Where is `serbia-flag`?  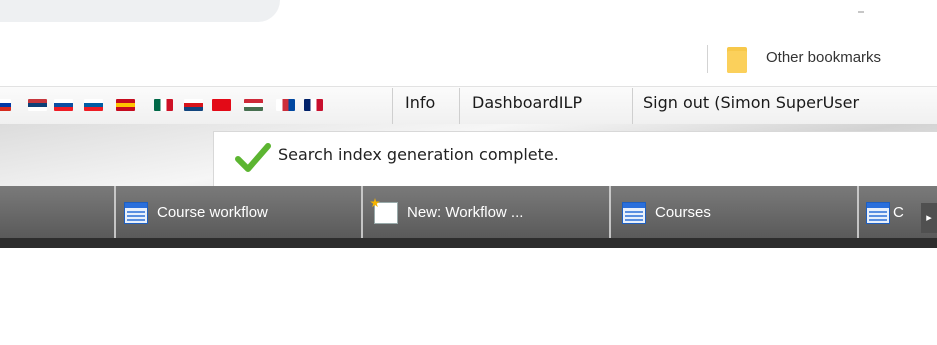
serbia-flag is located at coordinates (37, 105).